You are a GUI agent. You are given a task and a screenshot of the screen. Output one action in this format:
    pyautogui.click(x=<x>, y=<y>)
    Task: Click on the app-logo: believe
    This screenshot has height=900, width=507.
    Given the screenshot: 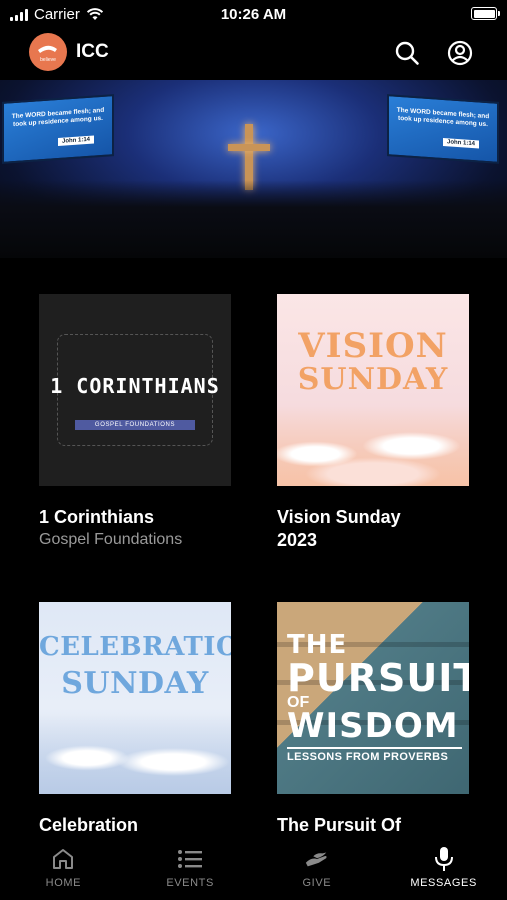 What is the action you would take?
    pyautogui.click(x=48, y=52)
    